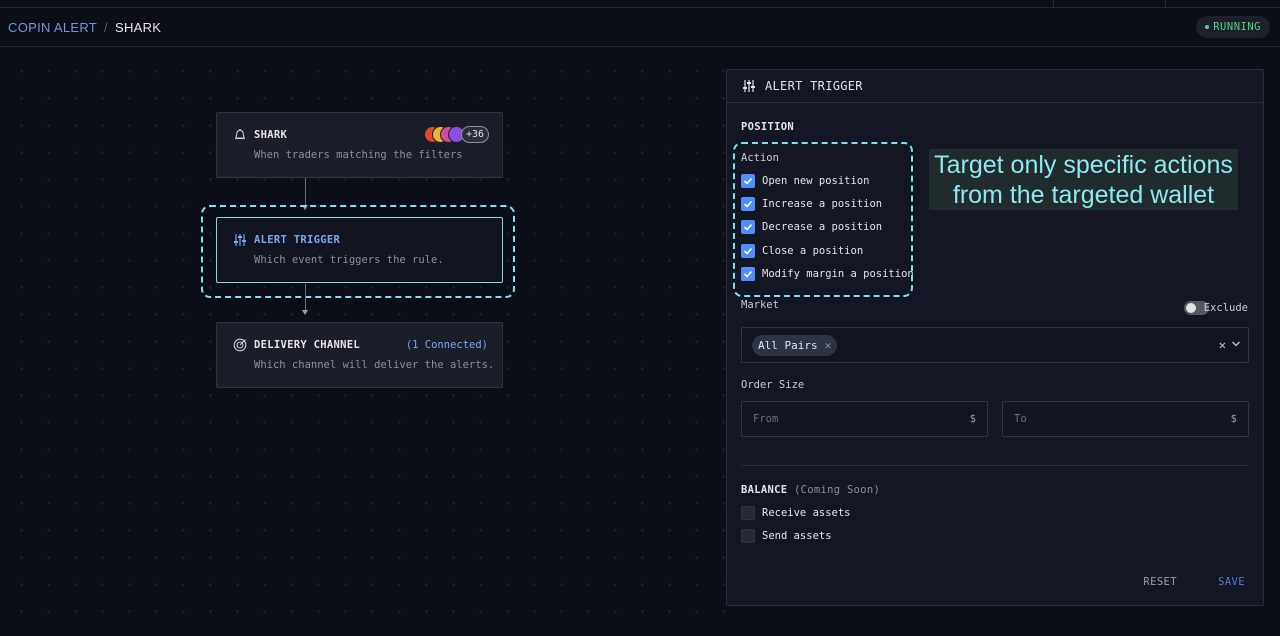  I want to click on annotation-line: Target only specific actions, so click(1083, 165).